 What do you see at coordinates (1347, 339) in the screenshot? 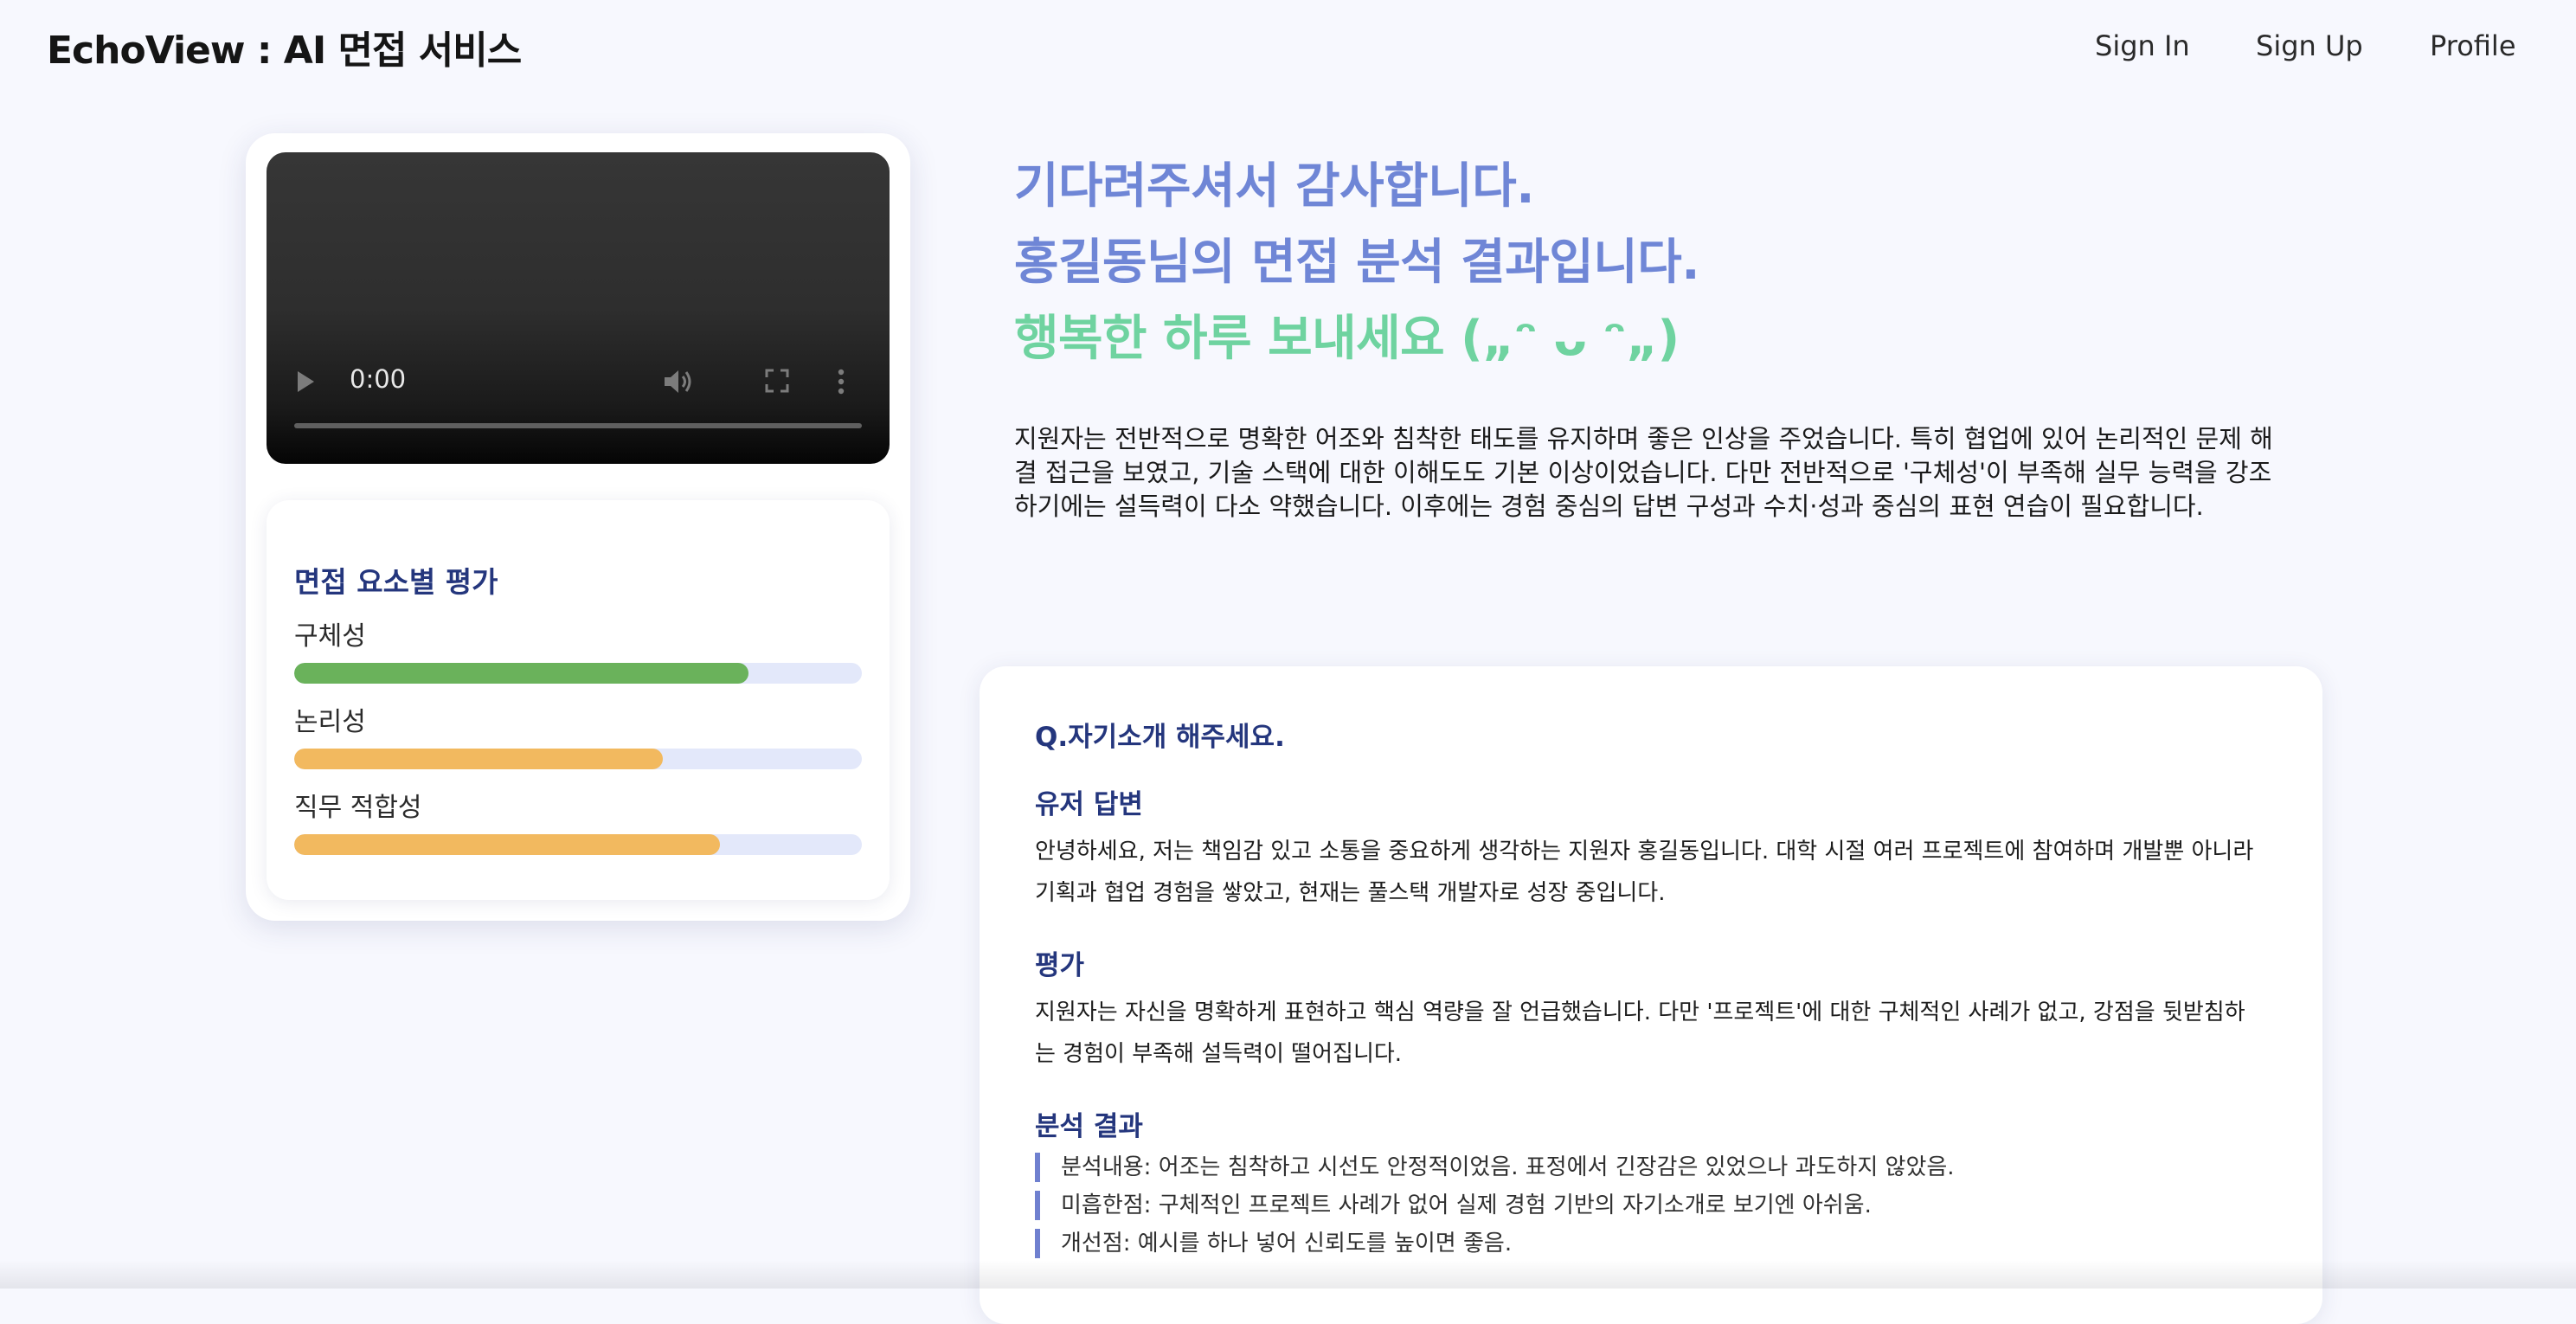
I see `headline-greeting: 행복한 하루 보내세요 („ᵔ ᴗ ᵔ„)` at bounding box center [1347, 339].